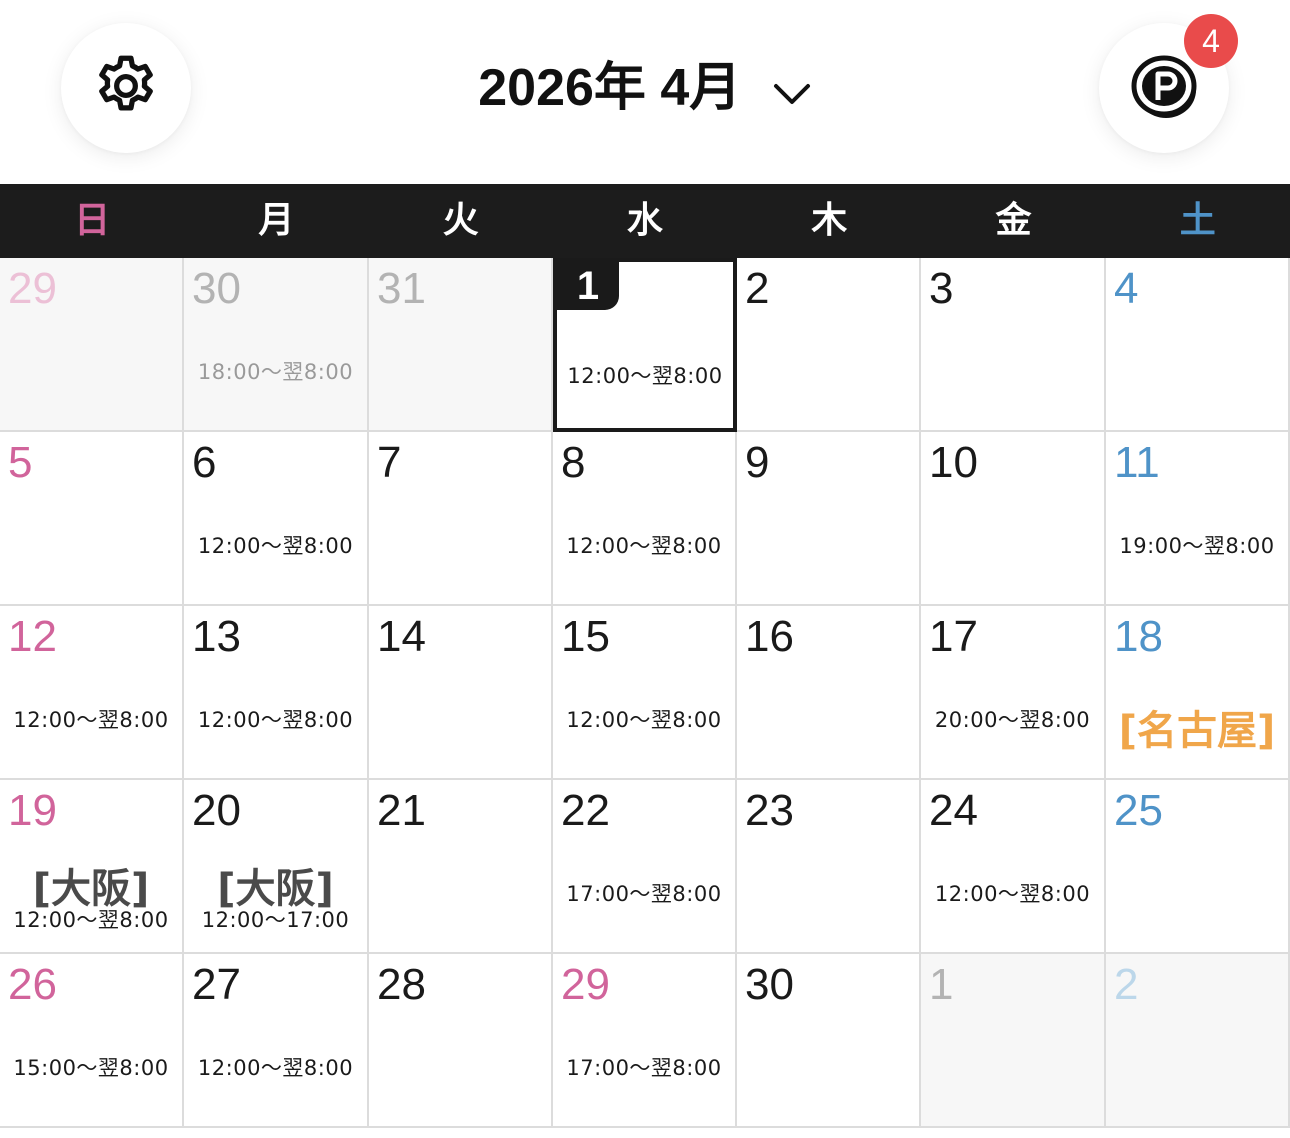 The width and height of the screenshot is (1290, 1138). What do you see at coordinates (941, 288) in the screenshot?
I see `day-number: 3` at bounding box center [941, 288].